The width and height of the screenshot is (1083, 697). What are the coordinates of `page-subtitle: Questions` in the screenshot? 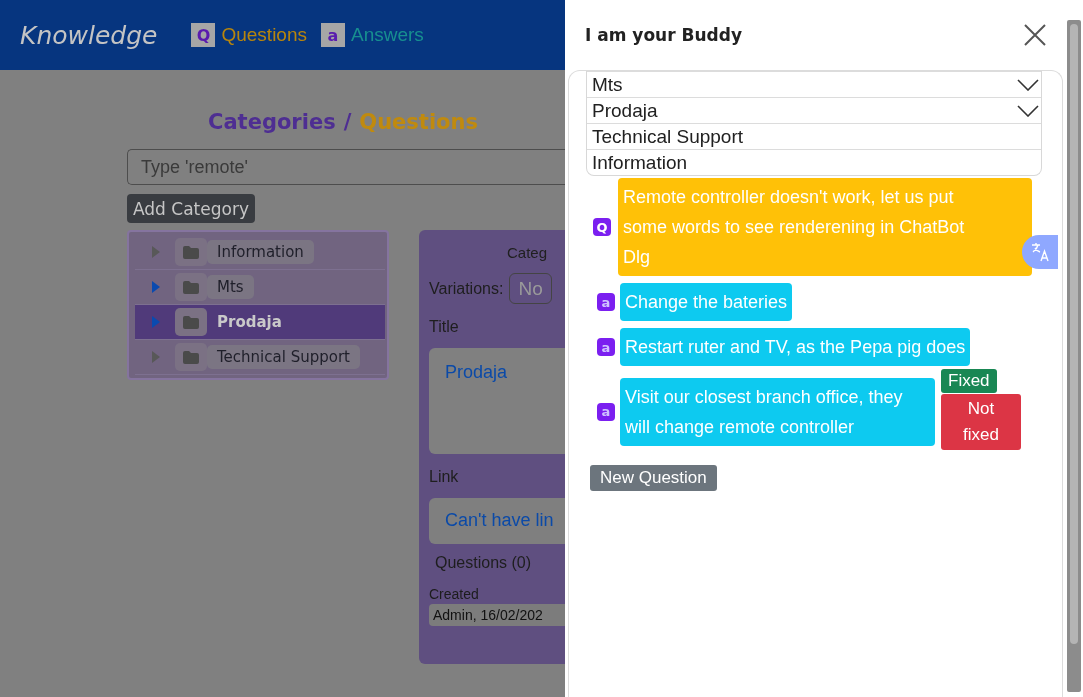 It's located at (418, 122).